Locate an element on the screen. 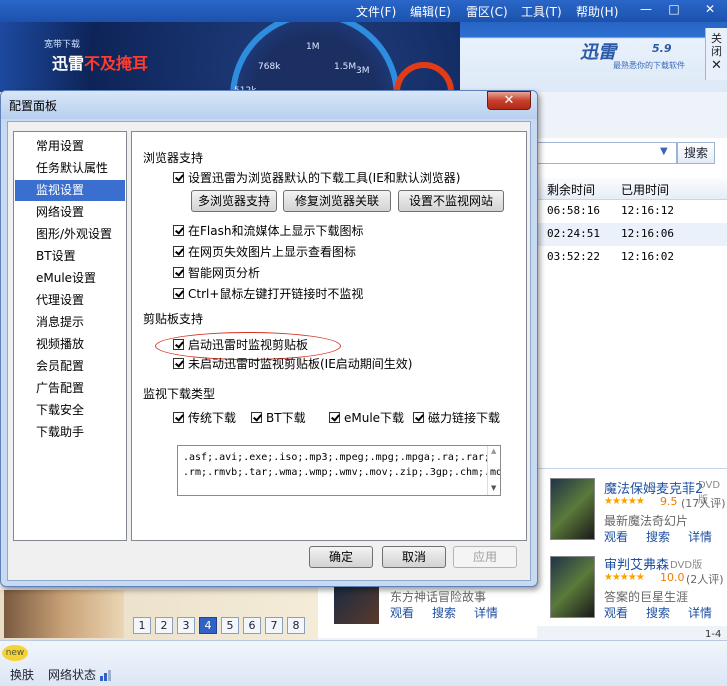  page-button: 1 is located at coordinates (142, 625).